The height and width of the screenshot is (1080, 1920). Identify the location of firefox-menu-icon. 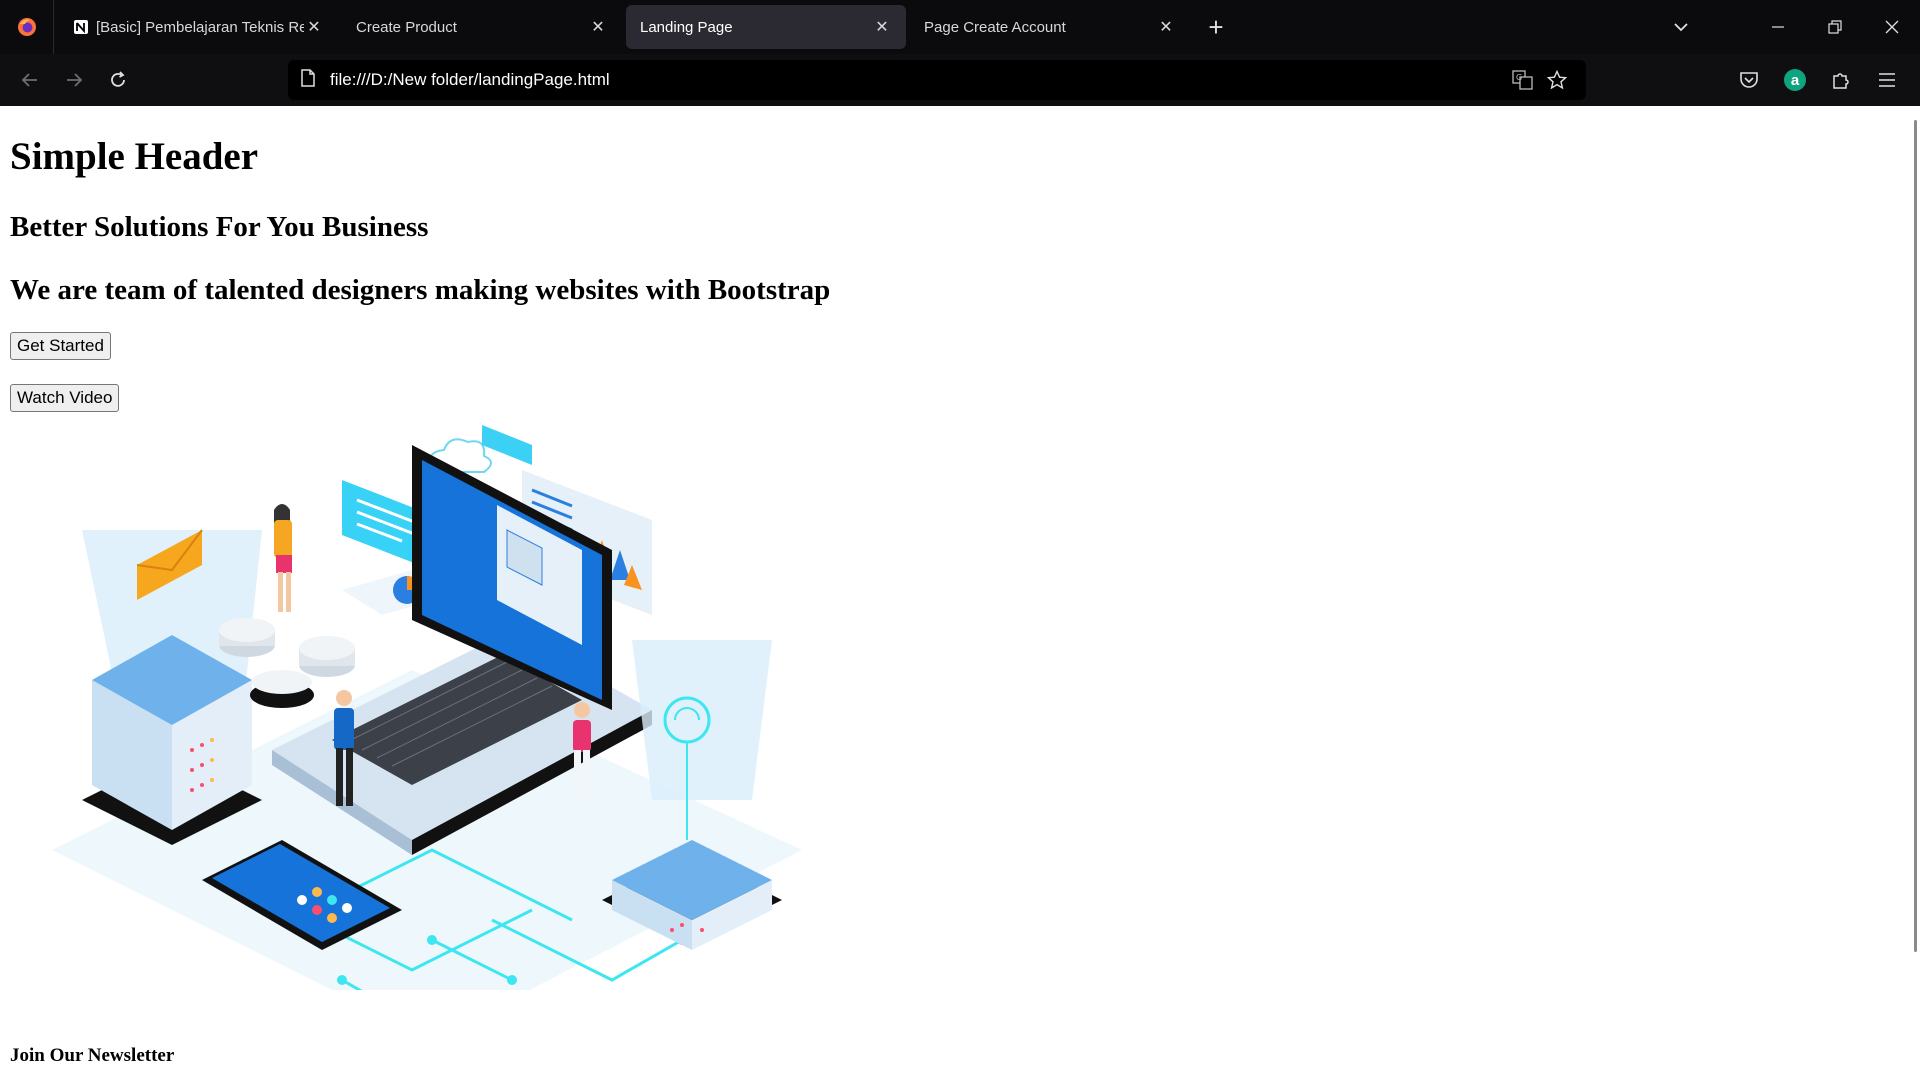
(27, 27).